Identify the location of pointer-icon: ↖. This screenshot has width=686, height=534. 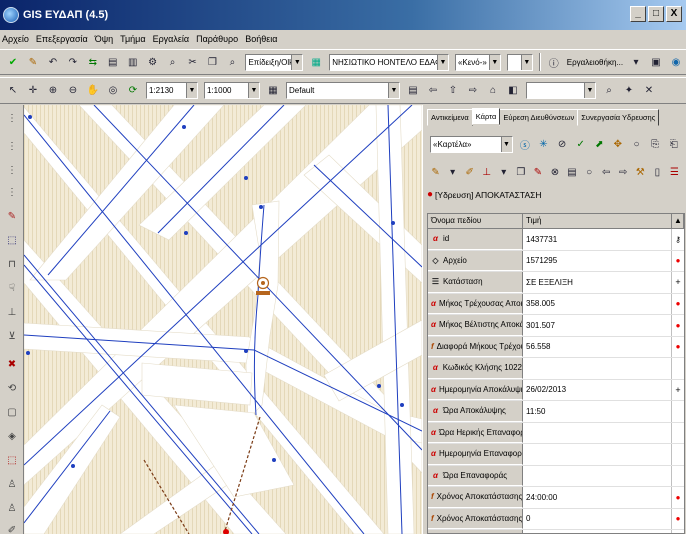
(13, 91).